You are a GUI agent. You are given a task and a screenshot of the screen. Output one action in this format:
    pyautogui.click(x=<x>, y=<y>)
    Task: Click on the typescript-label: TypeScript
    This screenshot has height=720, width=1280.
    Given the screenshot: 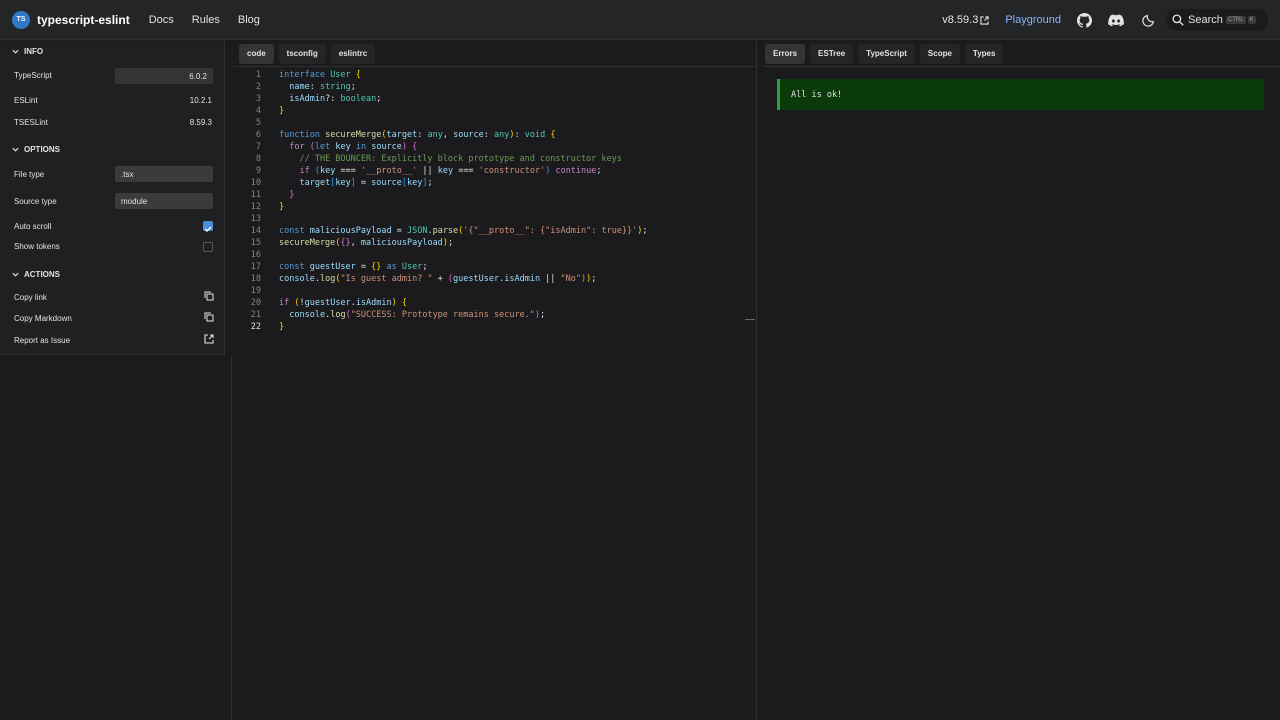 What is the action you would take?
    pyautogui.click(x=33, y=75)
    